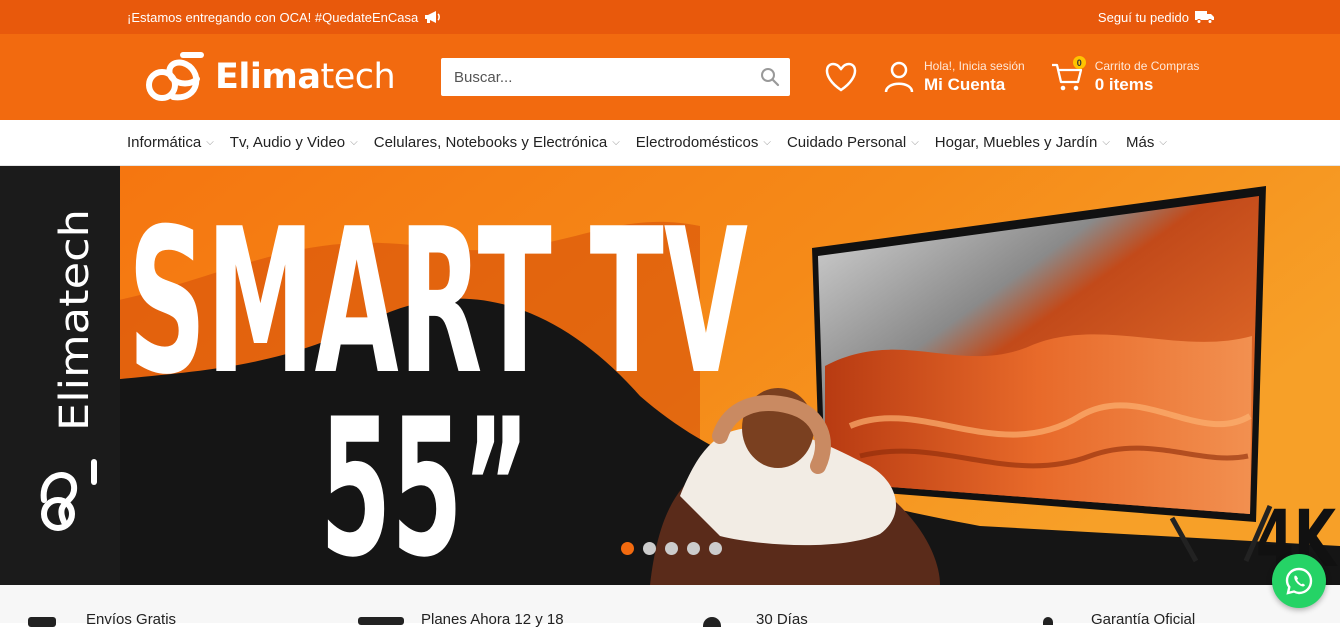 The height and width of the screenshot is (628, 1340). What do you see at coordinates (899, 77) in the screenshot?
I see `user-icon` at bounding box center [899, 77].